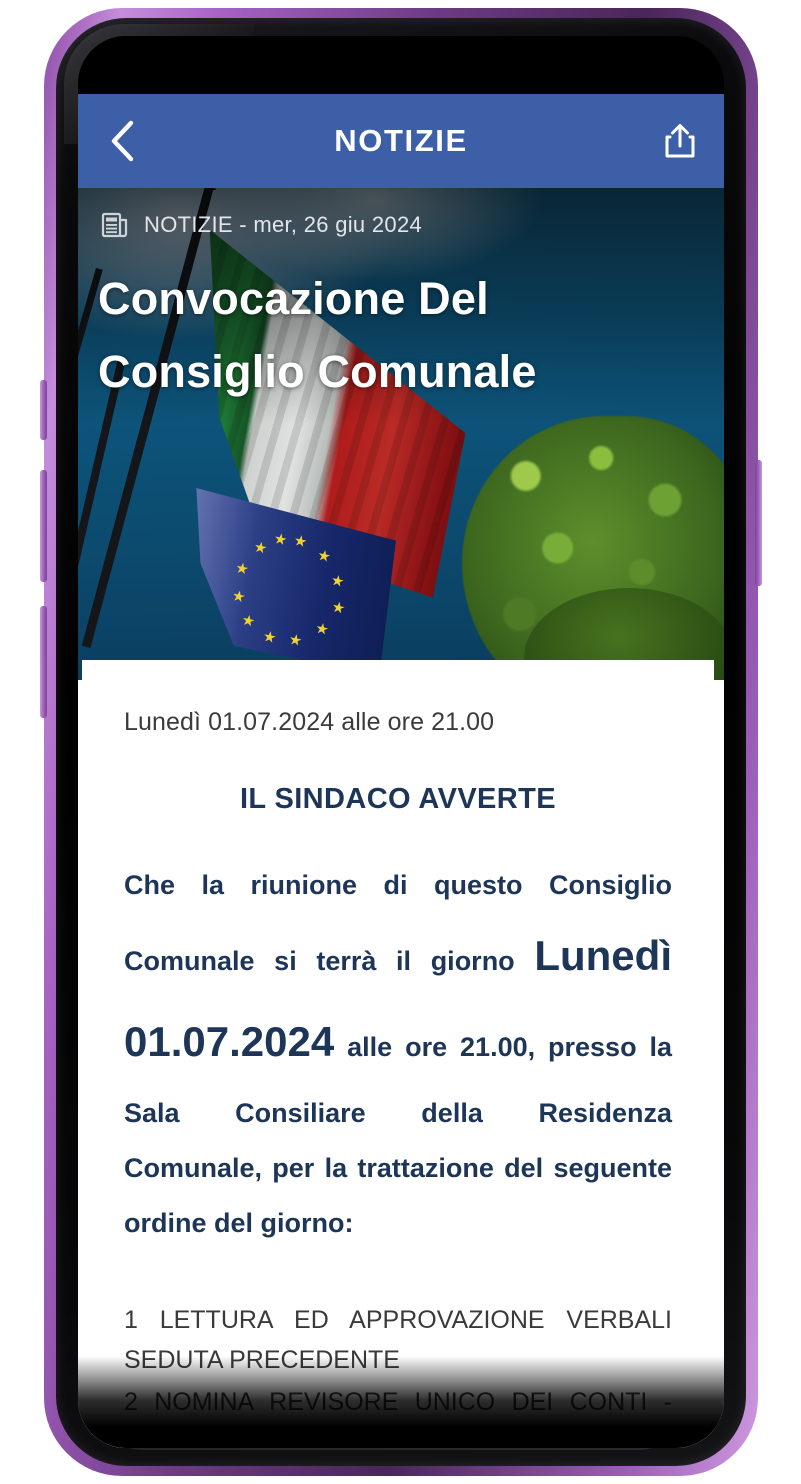  I want to click on back-button, so click(122, 141).